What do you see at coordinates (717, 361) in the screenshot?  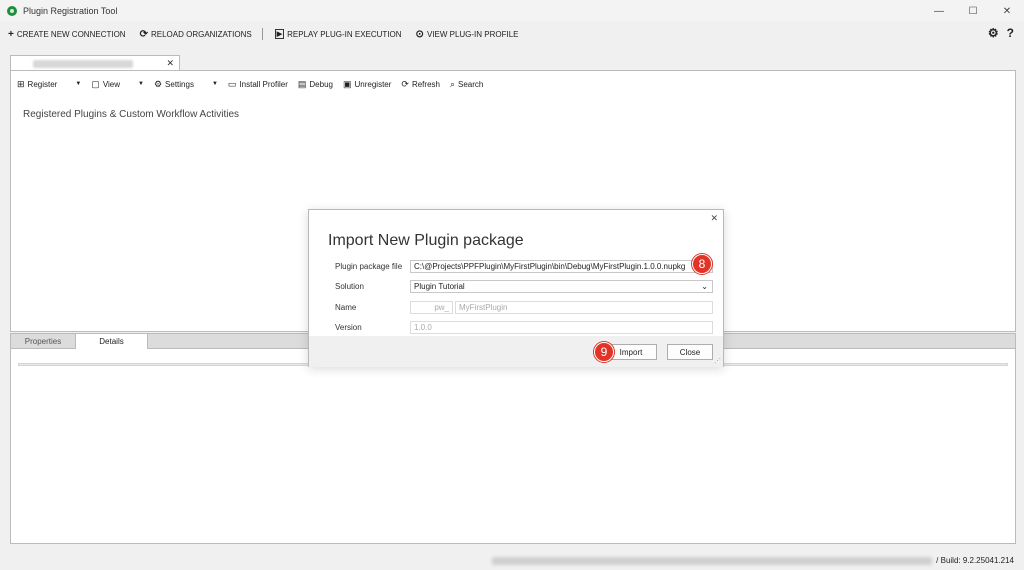 I see `resize-grip-icon: ⋰` at bounding box center [717, 361].